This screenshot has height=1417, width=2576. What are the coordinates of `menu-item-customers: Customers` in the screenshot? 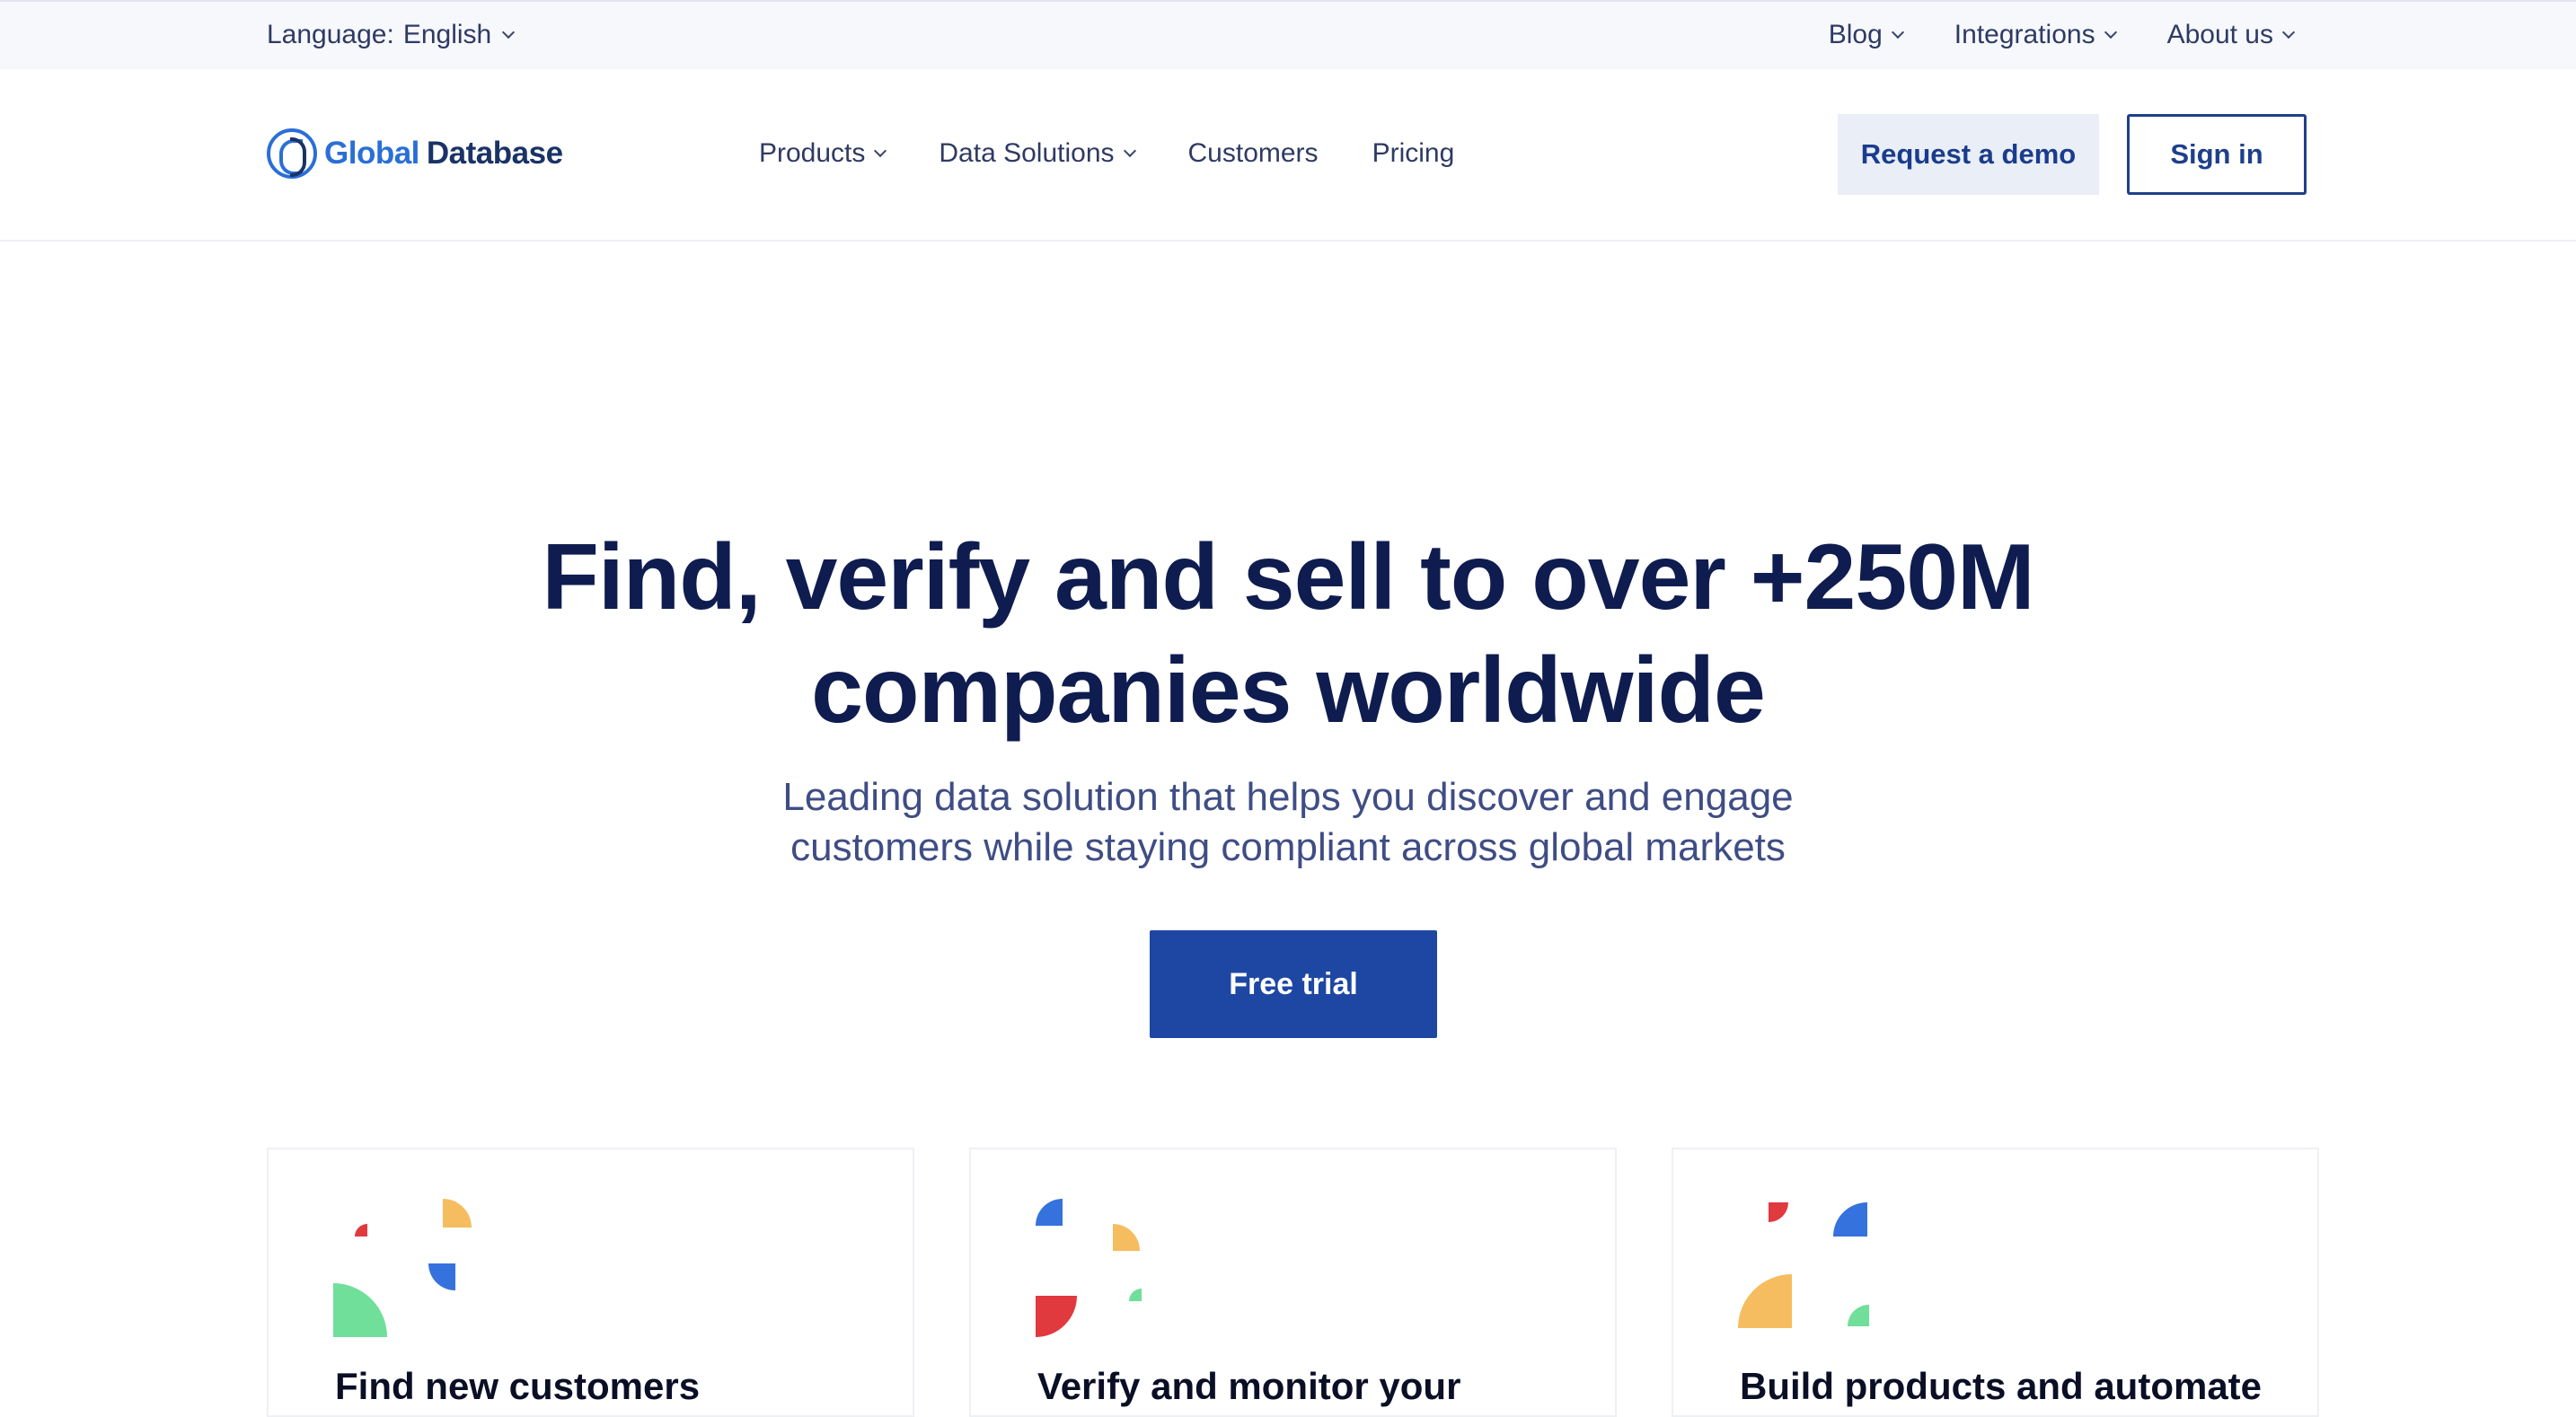 It's located at (1253, 153).